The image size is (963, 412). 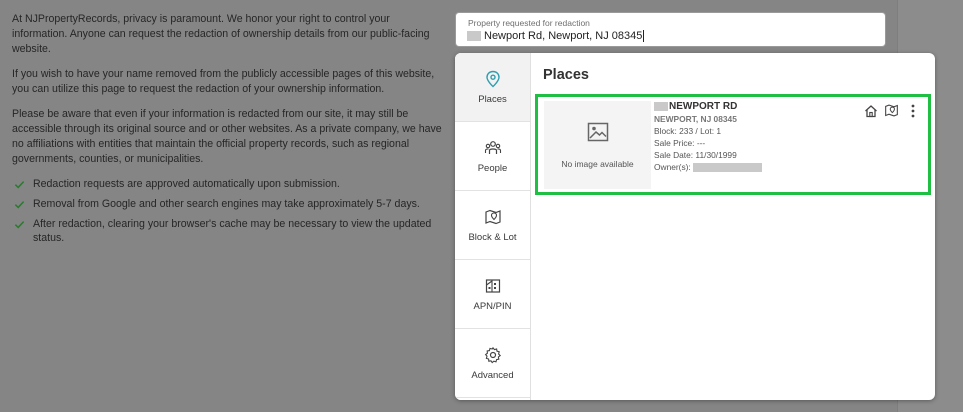 What do you see at coordinates (492, 375) in the screenshot?
I see `tab-label: Advanced` at bounding box center [492, 375].